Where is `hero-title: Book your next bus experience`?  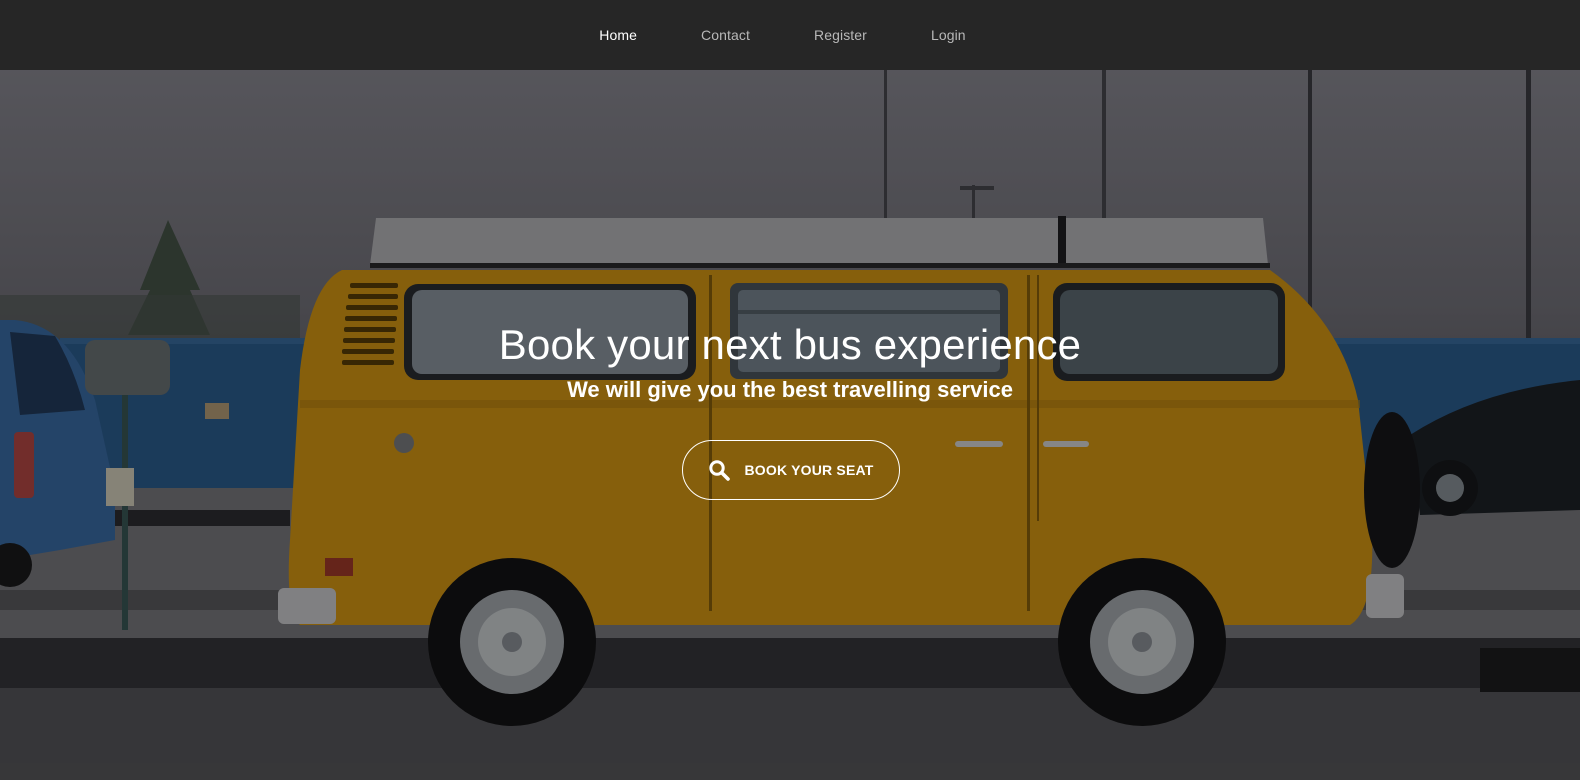 hero-title: Book your next bus experience is located at coordinates (790, 344).